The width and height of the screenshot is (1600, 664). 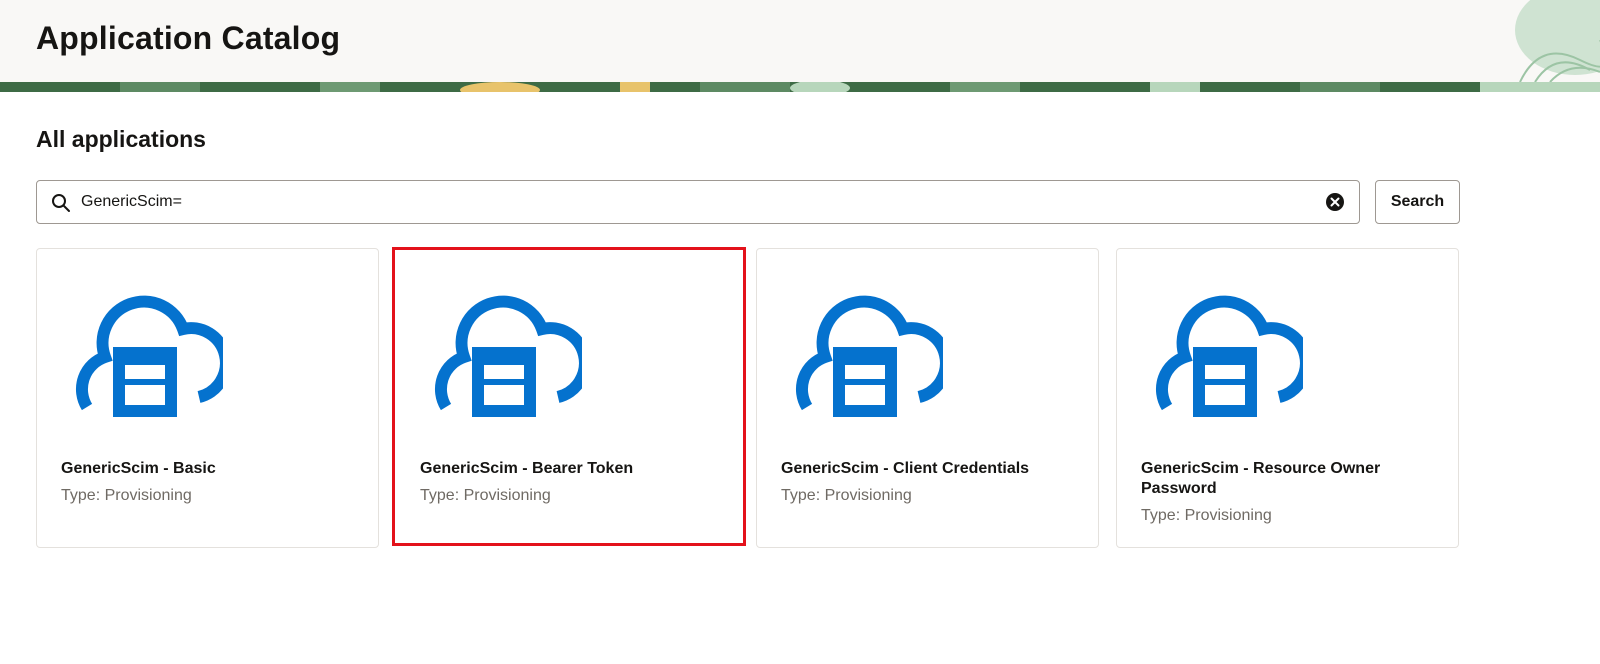 I want to click on search-input, so click(x=691, y=202).